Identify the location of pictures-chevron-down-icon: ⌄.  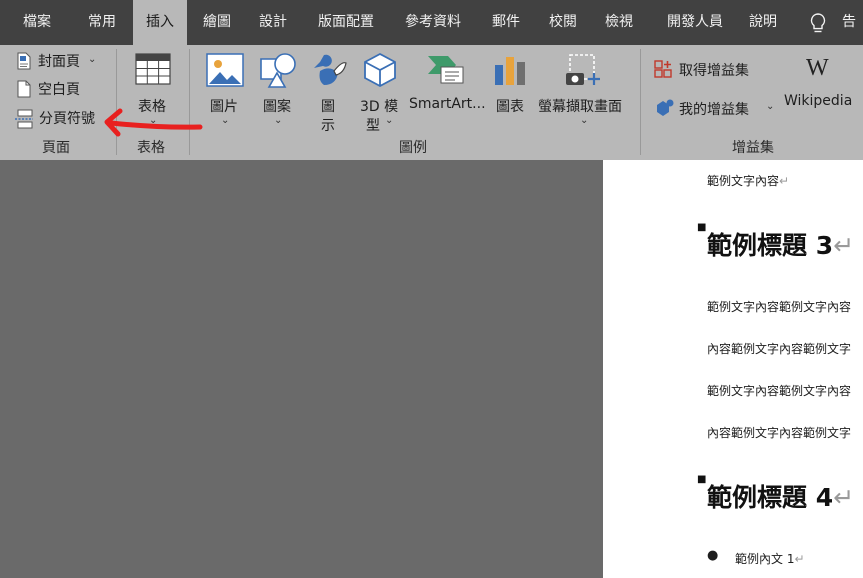
(225, 120).